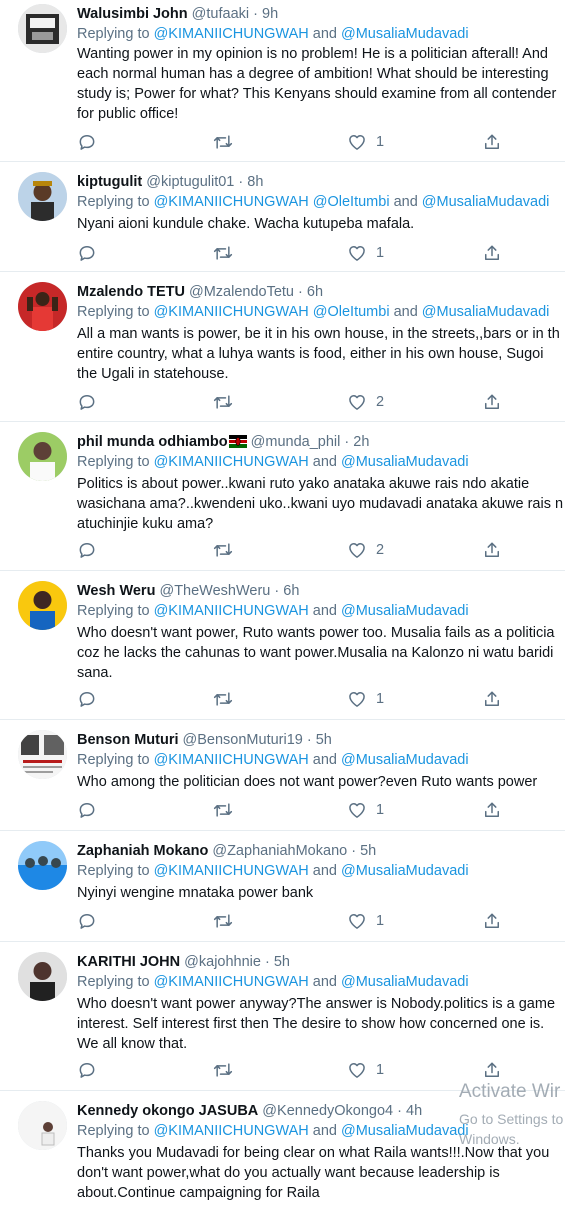 The height and width of the screenshot is (1211, 565). What do you see at coordinates (142, 851) in the screenshot?
I see `display-name: Zaphaniah Mokano` at bounding box center [142, 851].